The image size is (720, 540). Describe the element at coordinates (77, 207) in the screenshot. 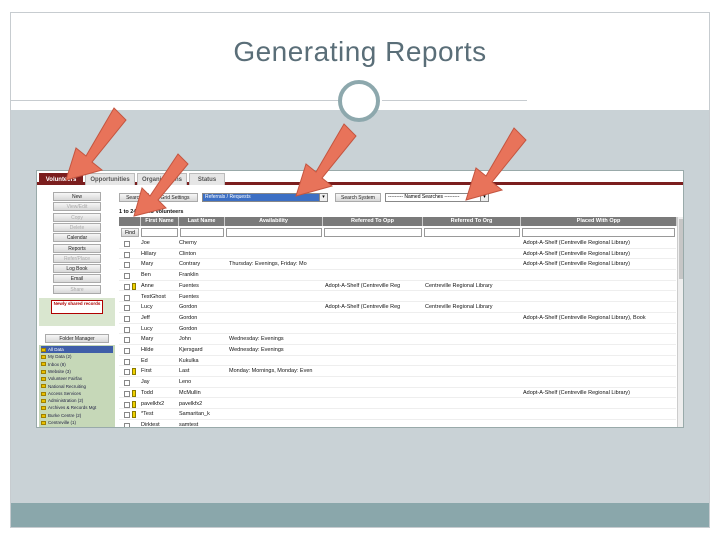

I see `sidebar-button-view-edit: View/Edit` at that location.